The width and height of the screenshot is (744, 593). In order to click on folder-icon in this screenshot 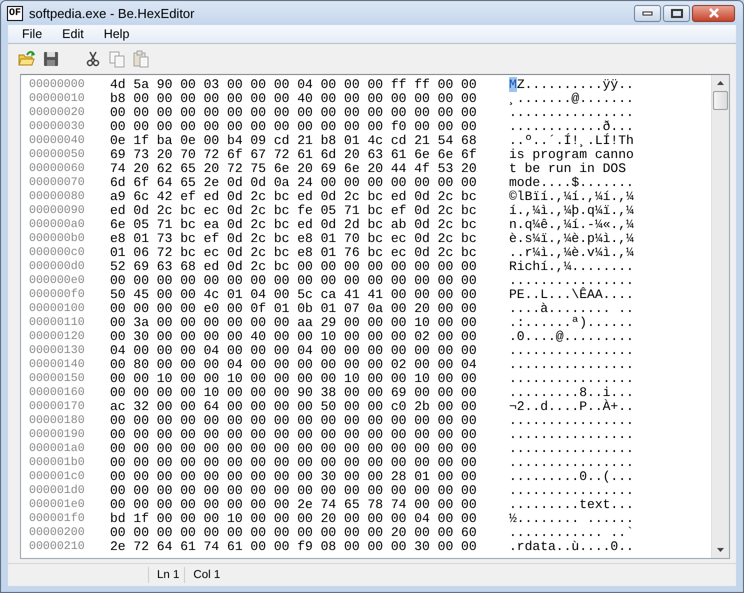, I will do `click(27, 59)`.